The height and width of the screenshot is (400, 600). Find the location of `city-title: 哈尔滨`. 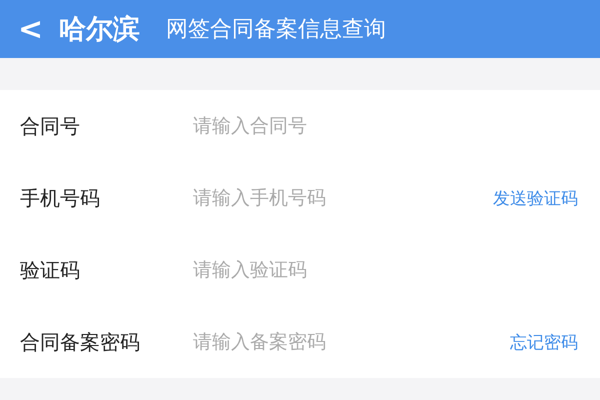

city-title: 哈尔滨 is located at coordinates (99, 30).